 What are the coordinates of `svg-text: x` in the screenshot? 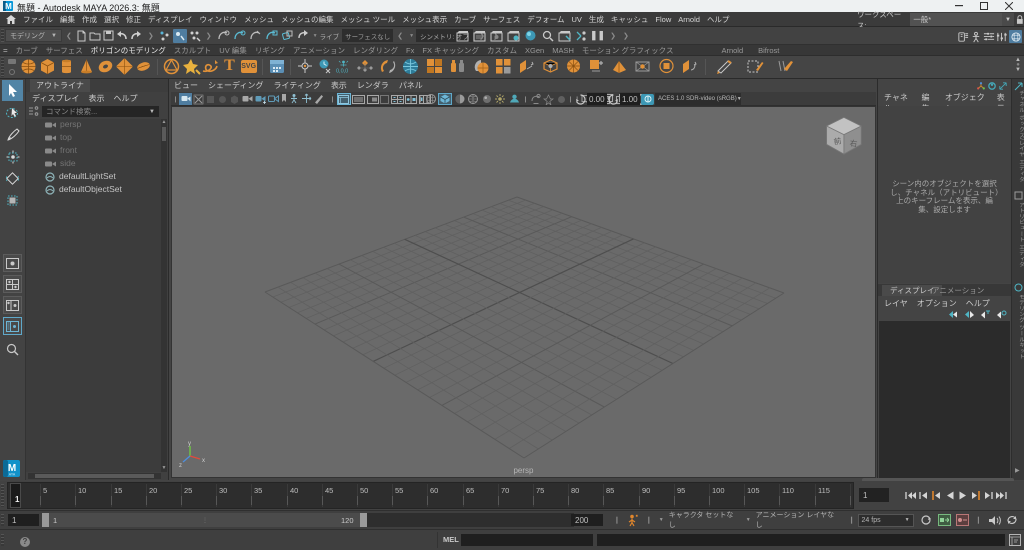 It's located at (203, 461).